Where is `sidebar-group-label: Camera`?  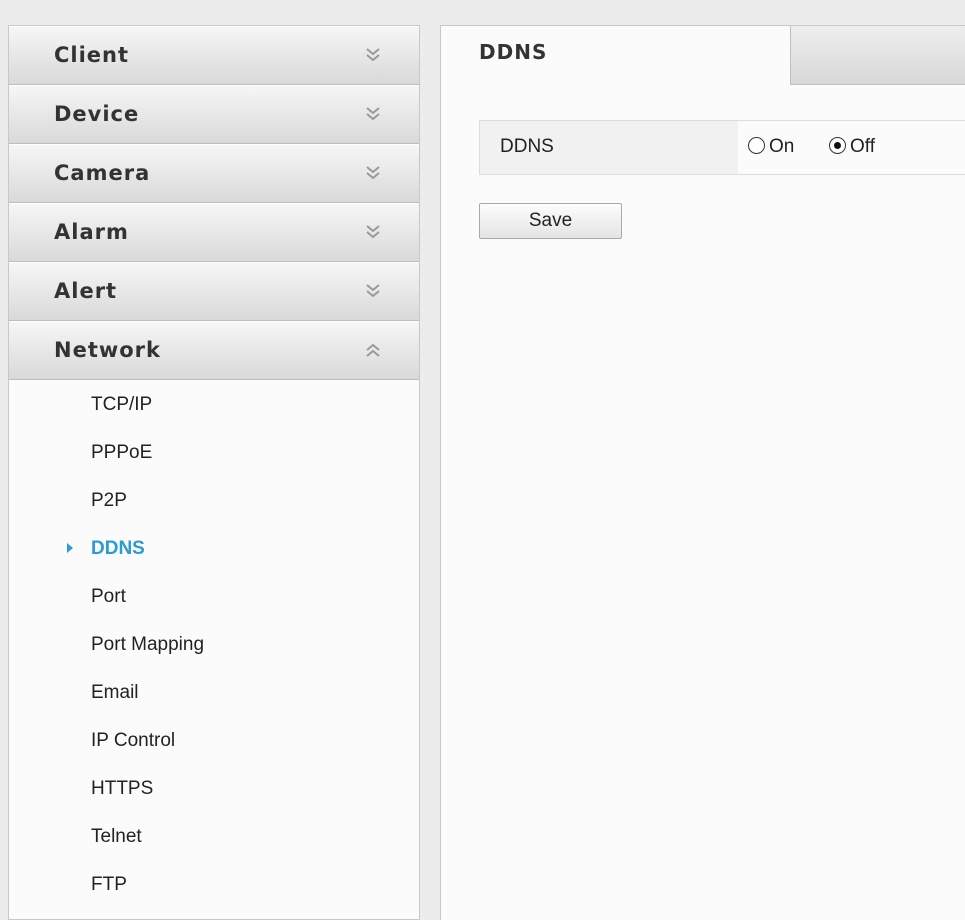
sidebar-group-label: Camera is located at coordinates (102, 173).